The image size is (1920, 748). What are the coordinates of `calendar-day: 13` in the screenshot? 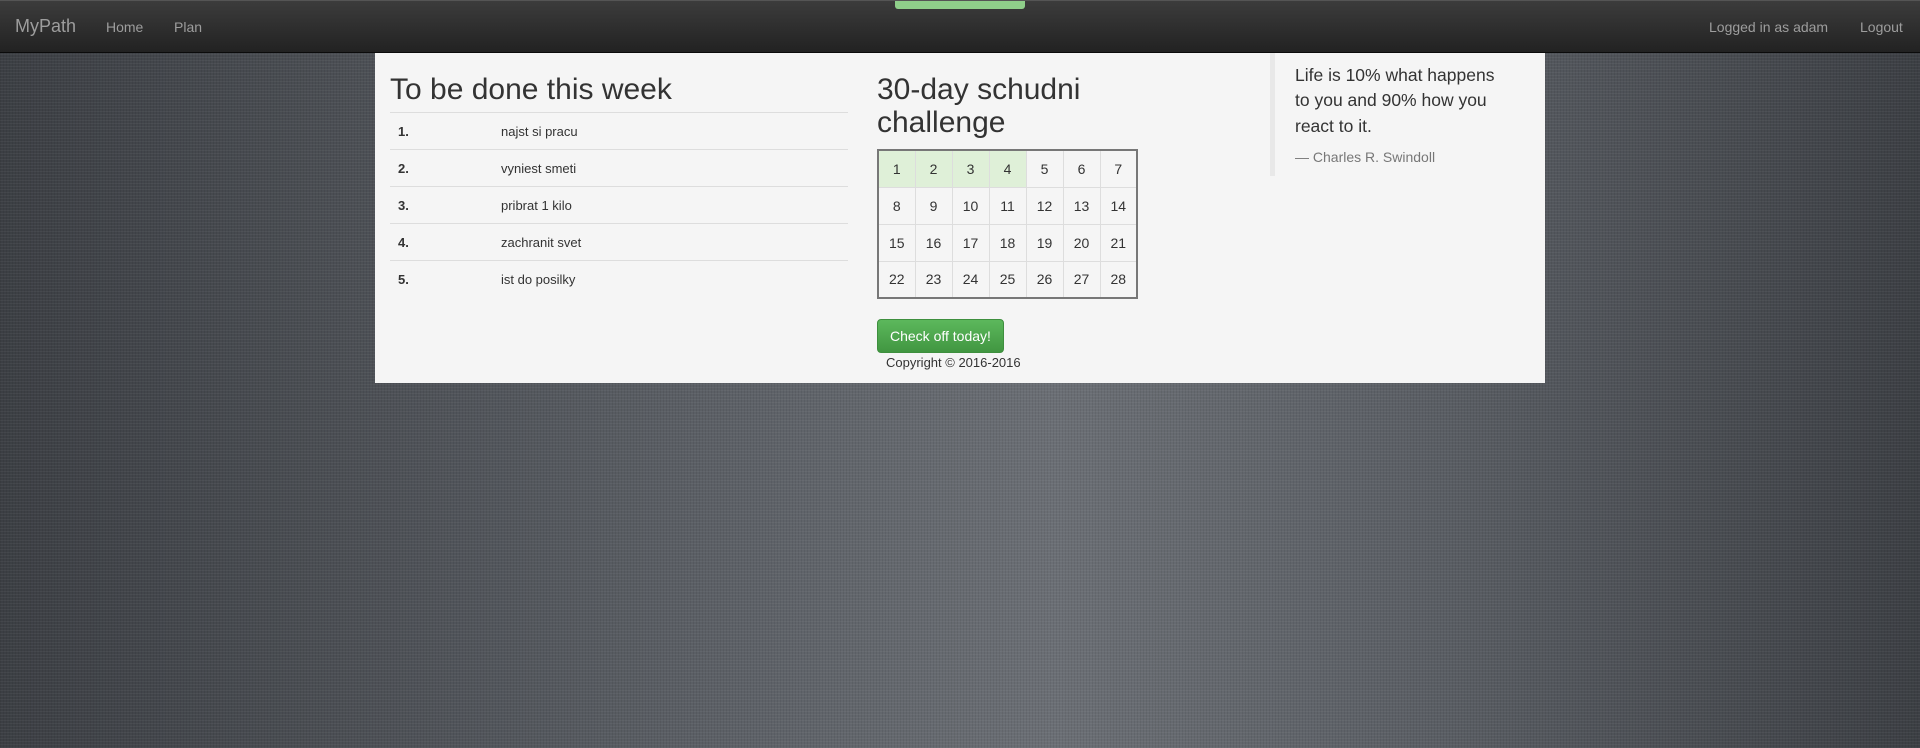 It's located at (1081, 205).